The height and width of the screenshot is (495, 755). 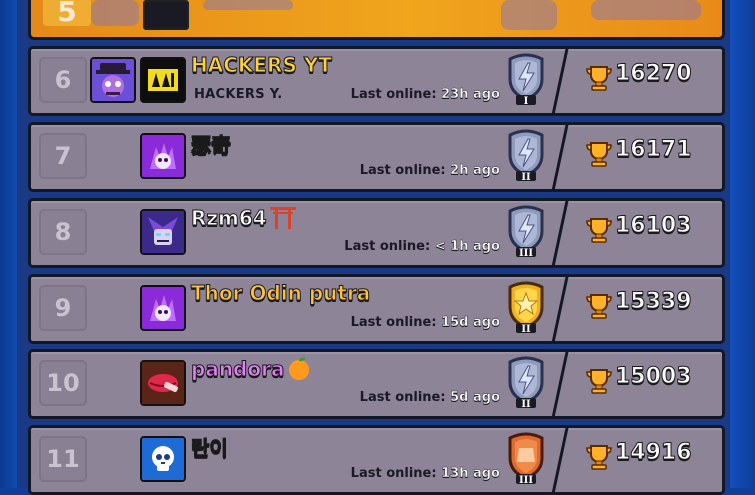 I want to click on trophy-value: 15339, so click(x=654, y=302).